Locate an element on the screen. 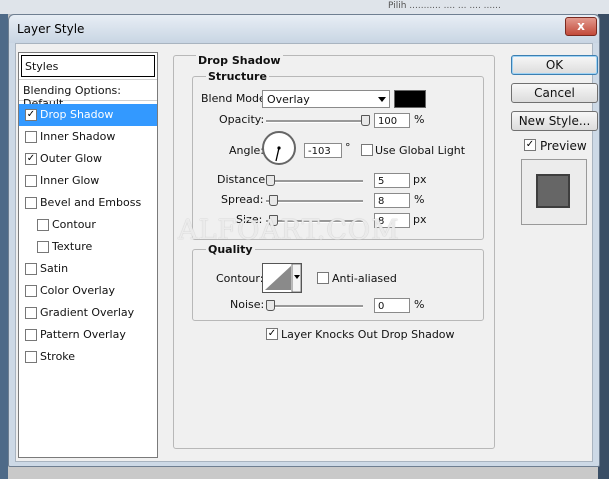  distance-input: 5 is located at coordinates (392, 180).